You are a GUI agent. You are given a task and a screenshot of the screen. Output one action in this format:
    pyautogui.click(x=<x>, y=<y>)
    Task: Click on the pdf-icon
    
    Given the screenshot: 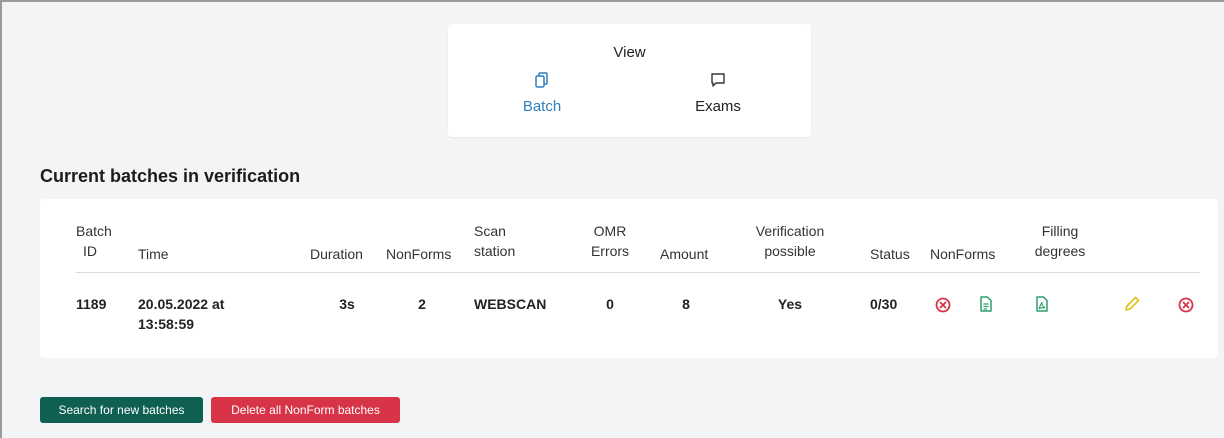 What is the action you would take?
    pyautogui.click(x=1044, y=305)
    